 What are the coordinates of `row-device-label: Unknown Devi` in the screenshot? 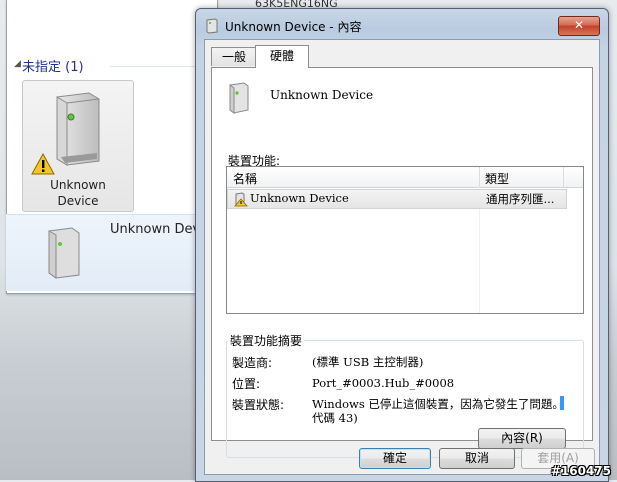 It's located at (157, 229).